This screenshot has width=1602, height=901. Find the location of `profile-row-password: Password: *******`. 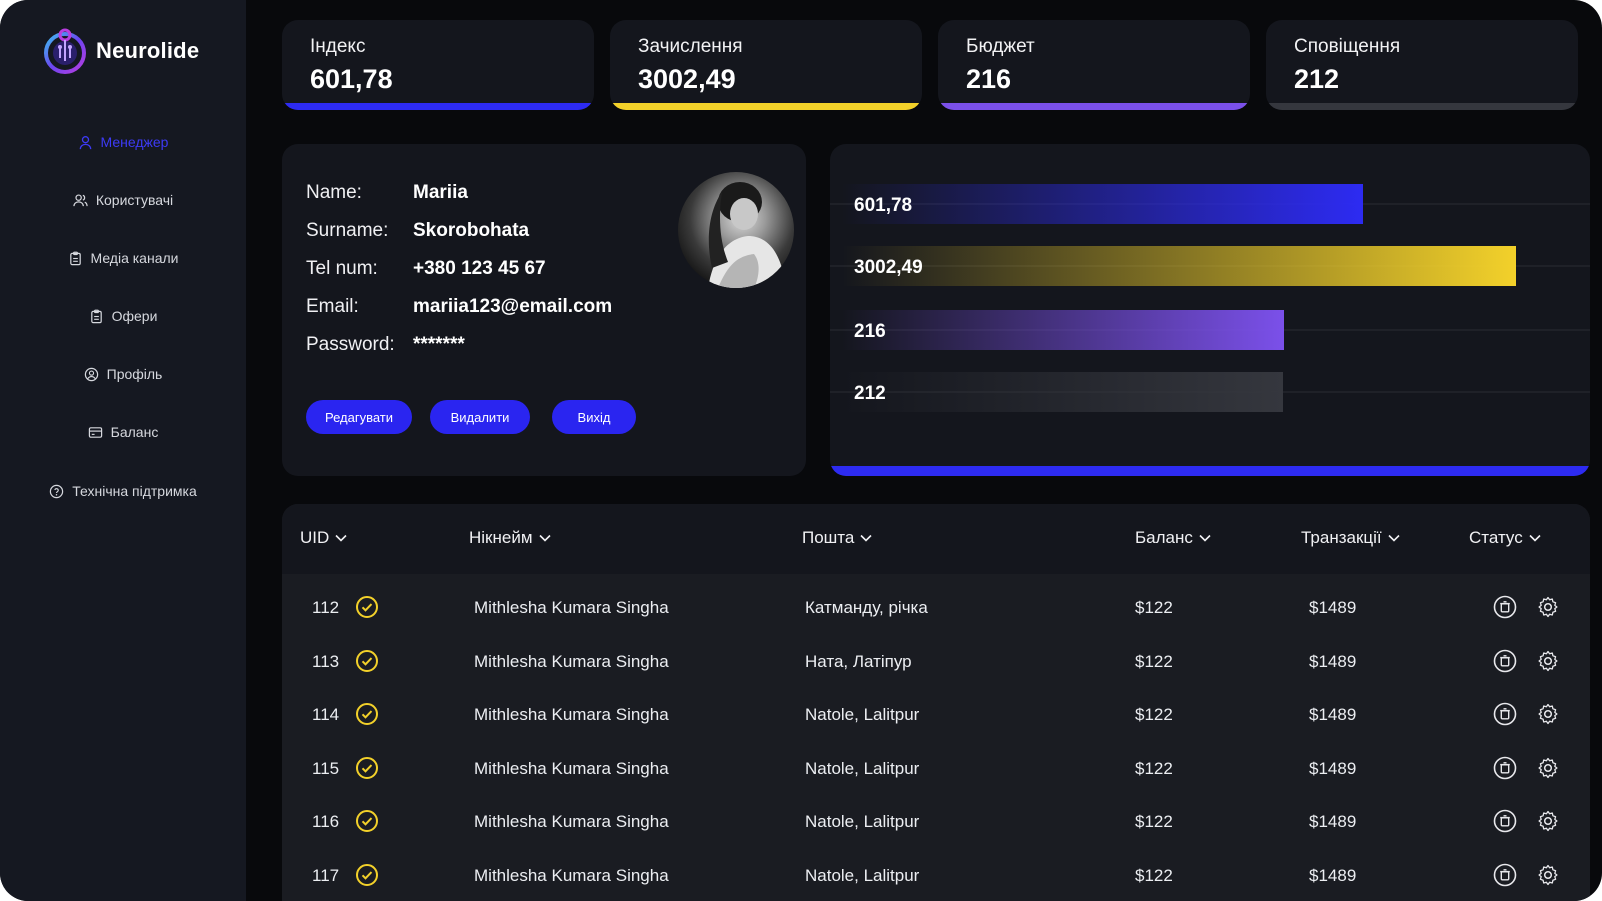

profile-row-password: Password: ******* is located at coordinates (385, 345).